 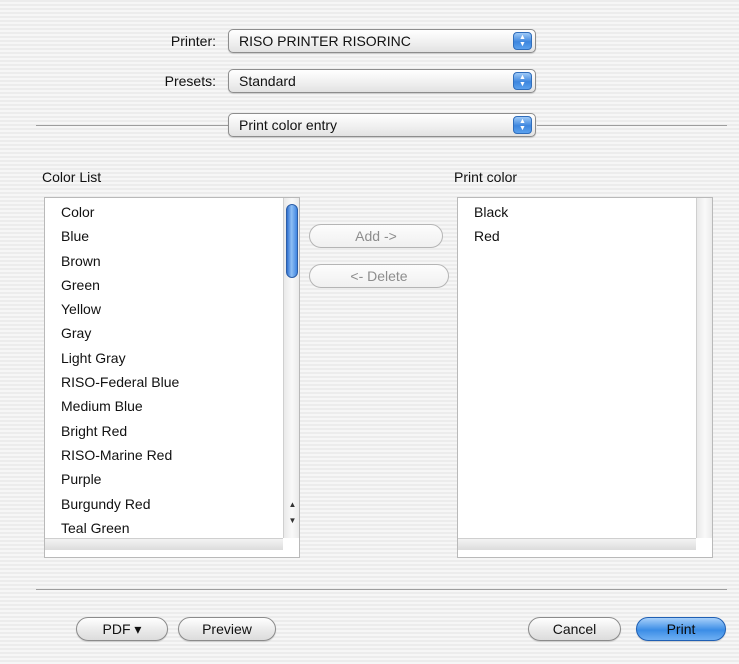 I want to click on print-color-title: Print color, so click(x=486, y=177).